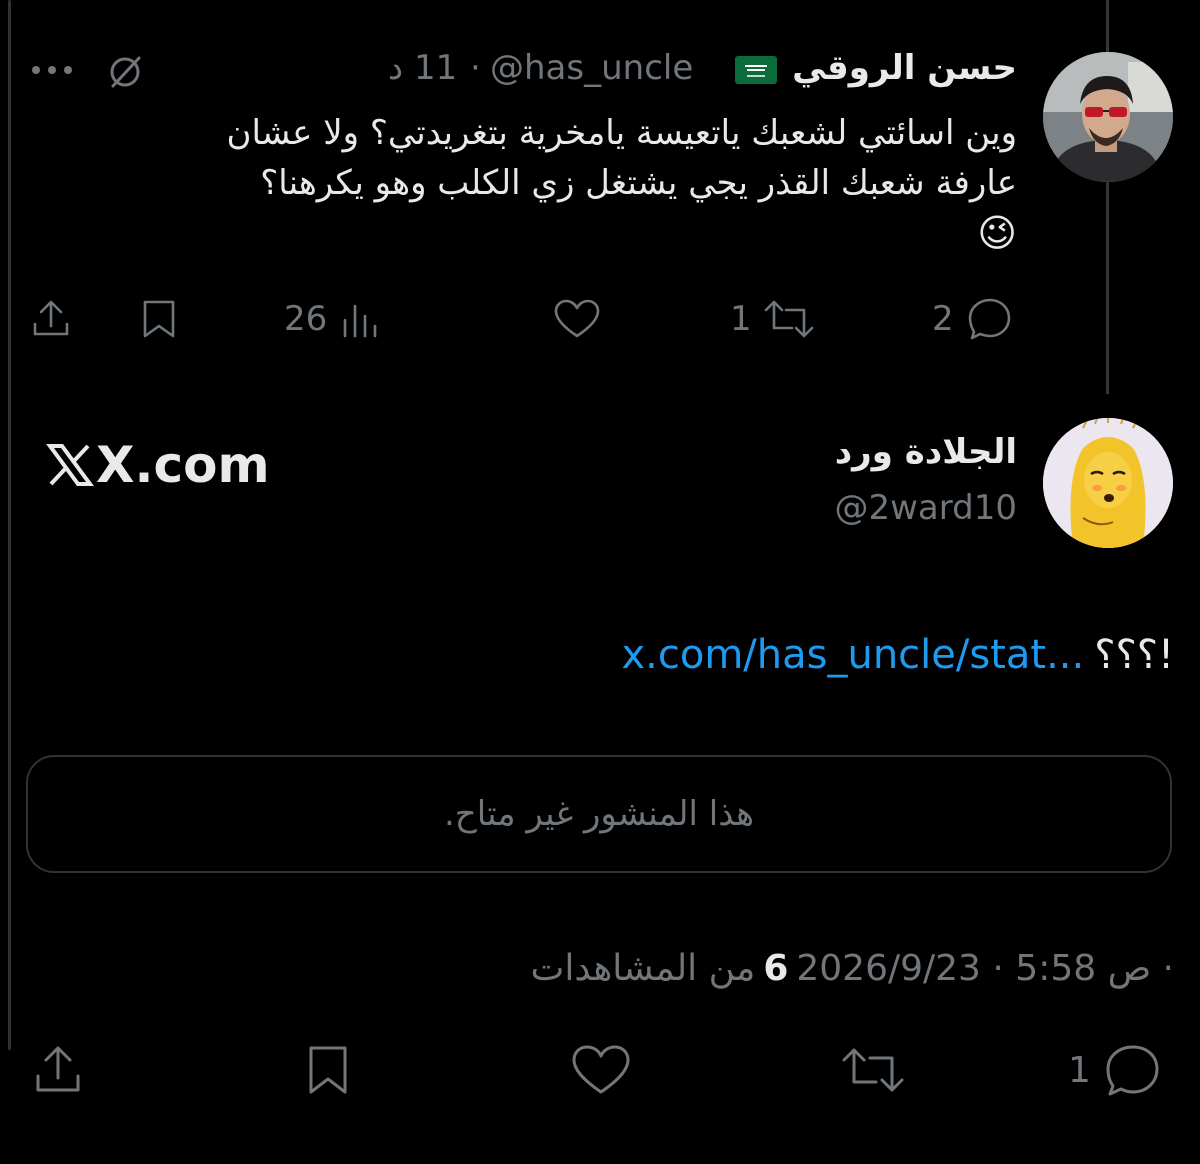 The width and height of the screenshot is (1200, 1164). What do you see at coordinates (333, 319) in the screenshot?
I see `views-button: 26` at bounding box center [333, 319].